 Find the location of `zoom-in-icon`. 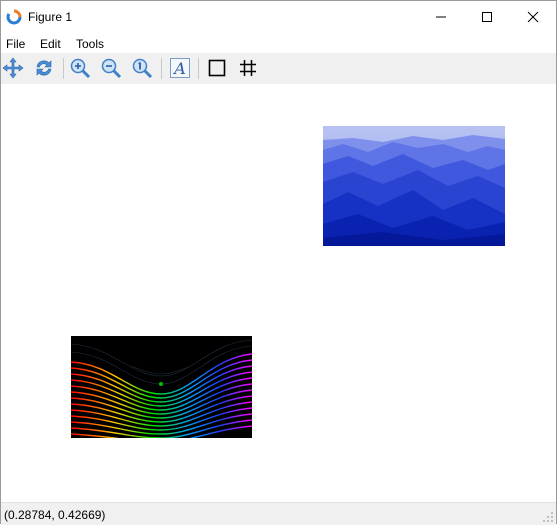

zoom-in-icon is located at coordinates (80, 68).